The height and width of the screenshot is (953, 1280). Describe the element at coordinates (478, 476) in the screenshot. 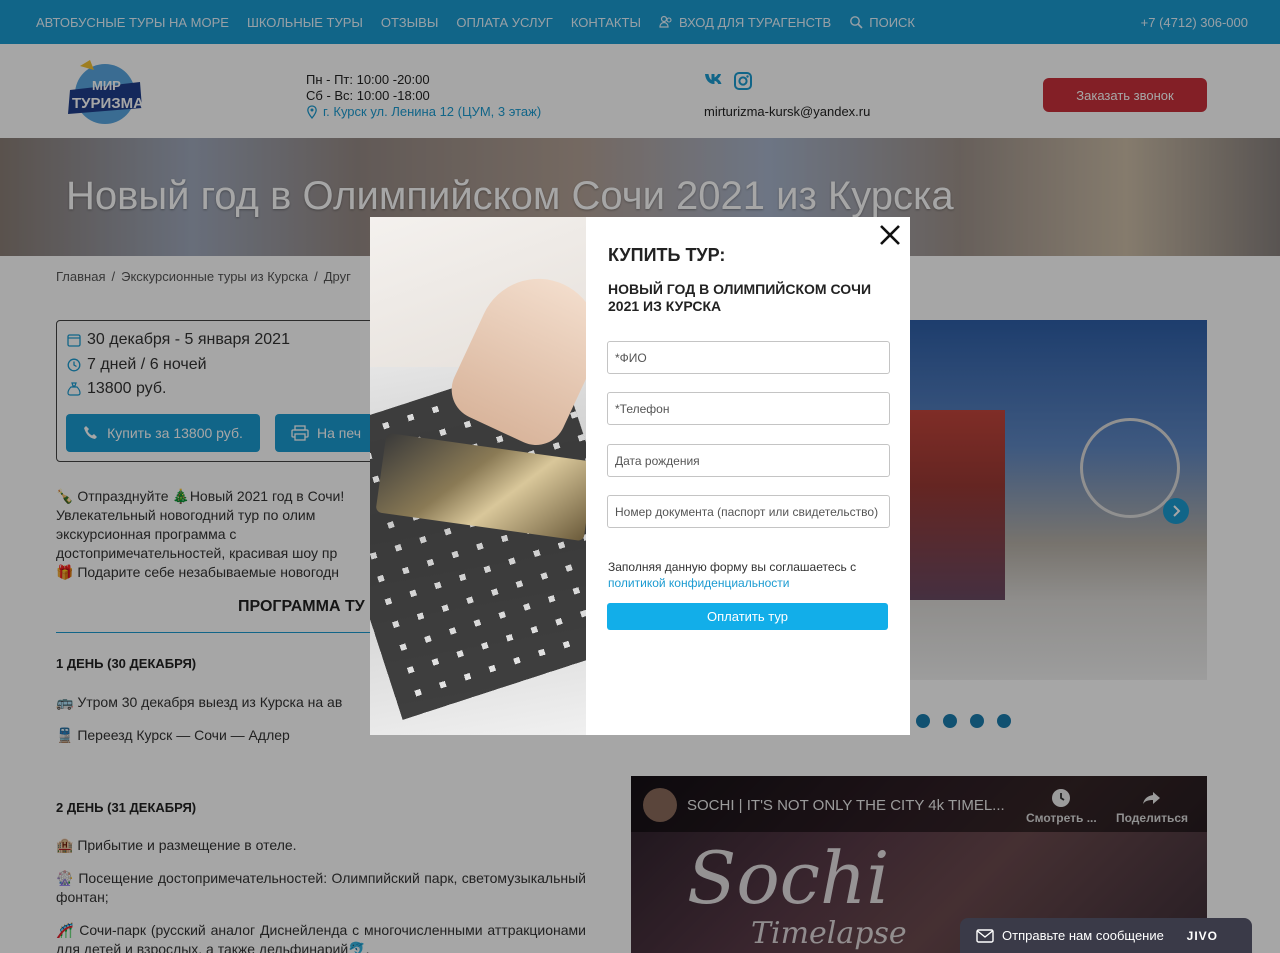

I see `modal-photo-laptop-card` at that location.